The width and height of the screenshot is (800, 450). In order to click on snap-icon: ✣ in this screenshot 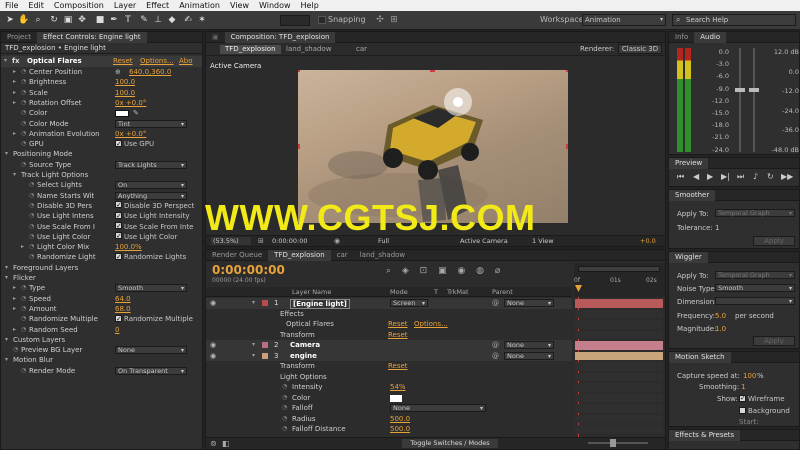, I will do `click(380, 20)`.